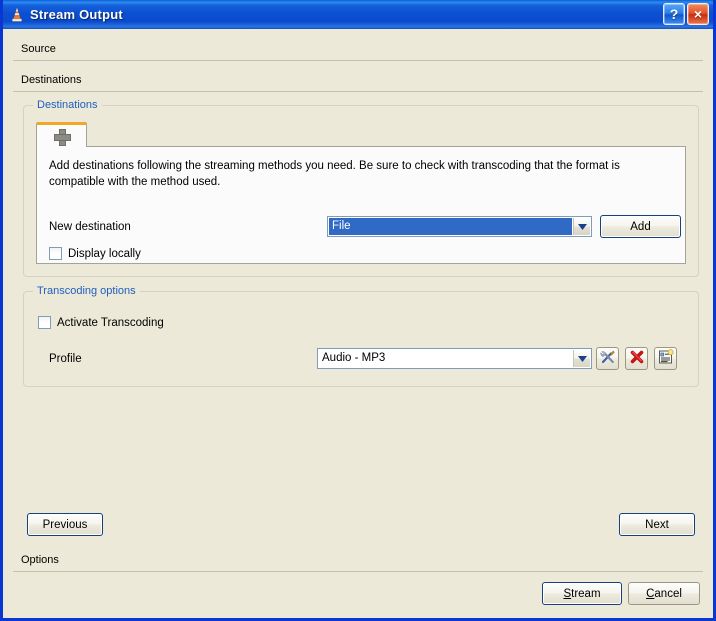 This screenshot has height=621, width=716. Describe the element at coordinates (110, 322) in the screenshot. I see `activate-transcoding-label: Activate Transcoding` at that location.